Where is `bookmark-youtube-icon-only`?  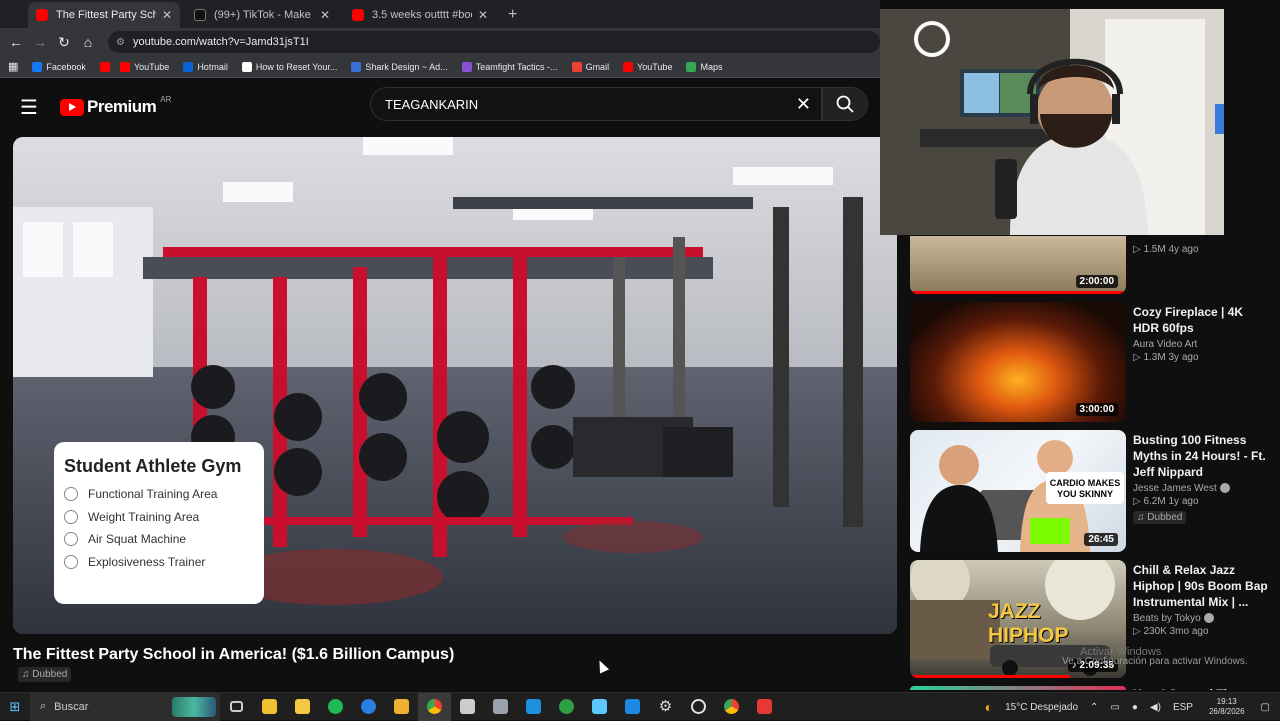
bookmark-youtube-icon-only is located at coordinates (106, 66).